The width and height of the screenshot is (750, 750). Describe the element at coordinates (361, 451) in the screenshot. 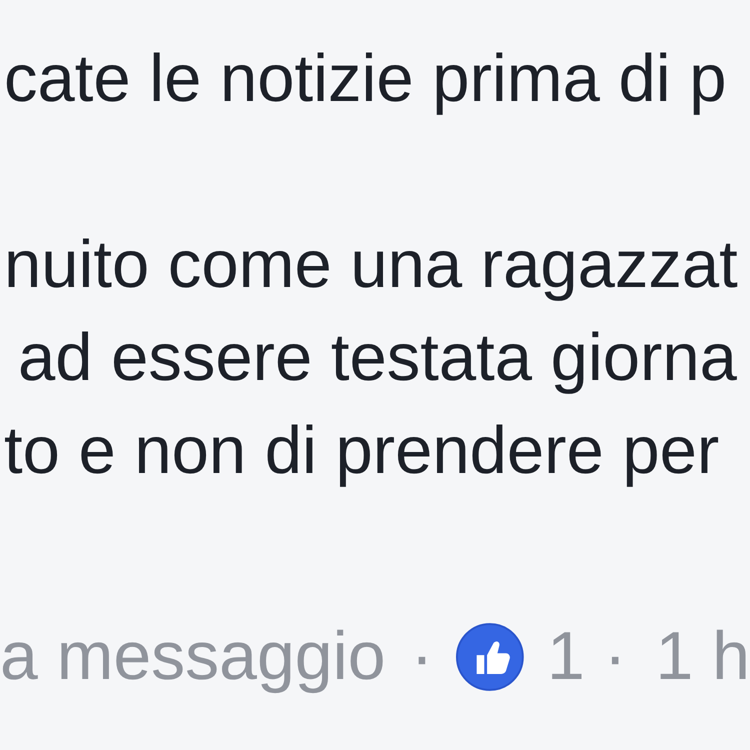

I see `comment-text: to e non di prendere per` at that location.